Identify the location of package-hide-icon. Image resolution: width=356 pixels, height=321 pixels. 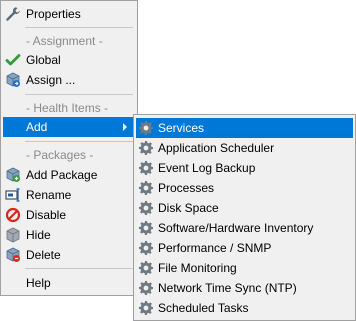
(13, 235).